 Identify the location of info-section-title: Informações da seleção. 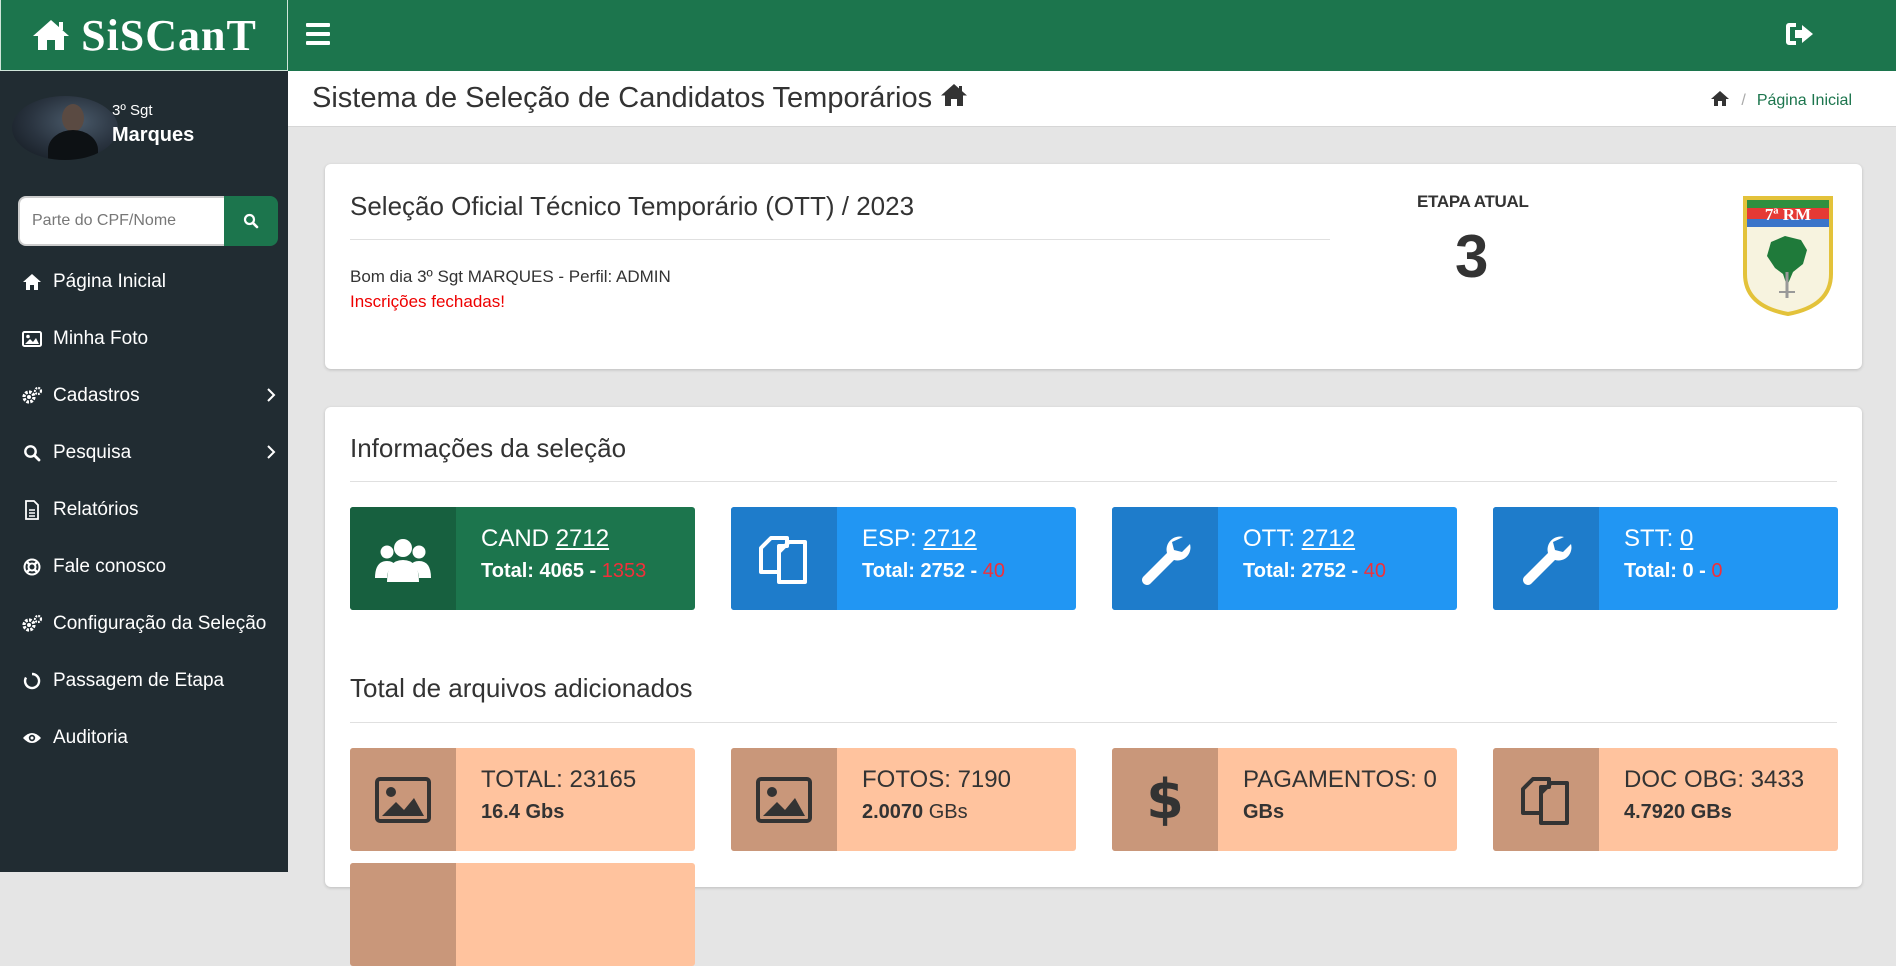
(488, 448).